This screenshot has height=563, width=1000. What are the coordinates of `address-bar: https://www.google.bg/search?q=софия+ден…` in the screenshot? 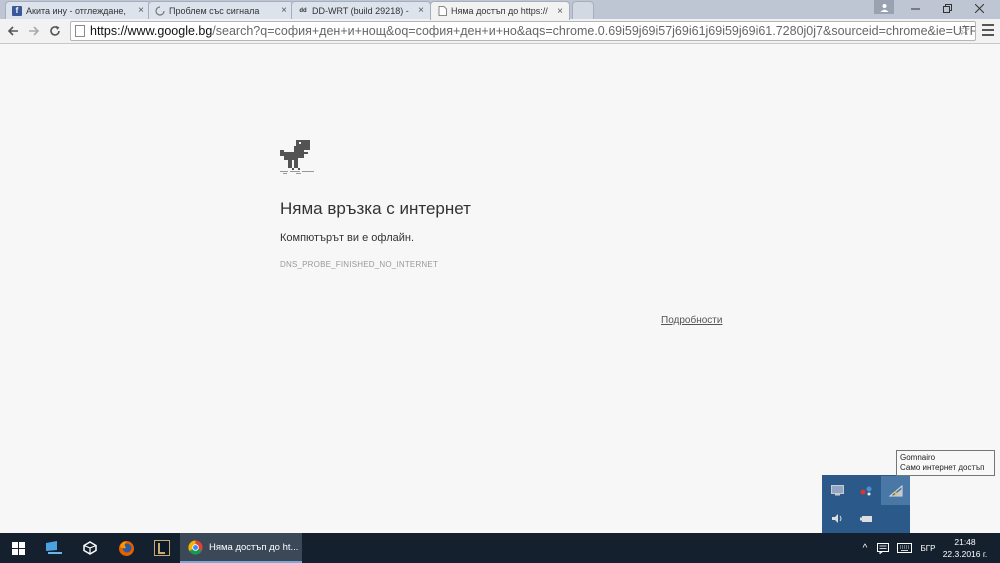 It's located at (523, 31).